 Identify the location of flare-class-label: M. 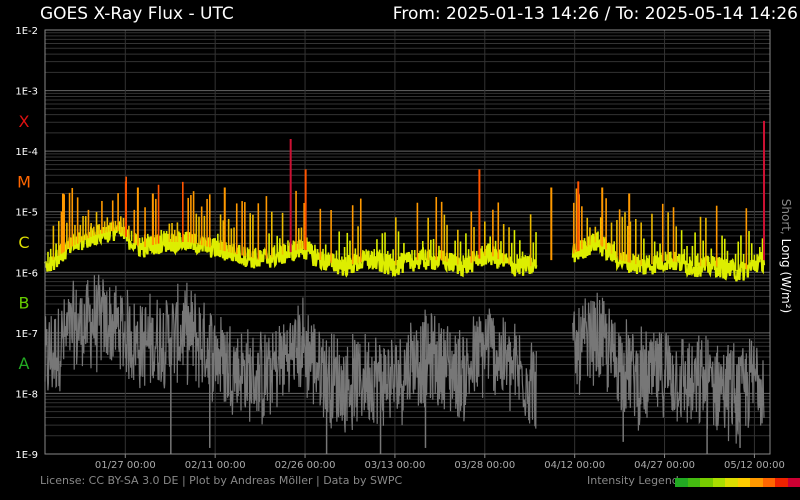
(24, 181).